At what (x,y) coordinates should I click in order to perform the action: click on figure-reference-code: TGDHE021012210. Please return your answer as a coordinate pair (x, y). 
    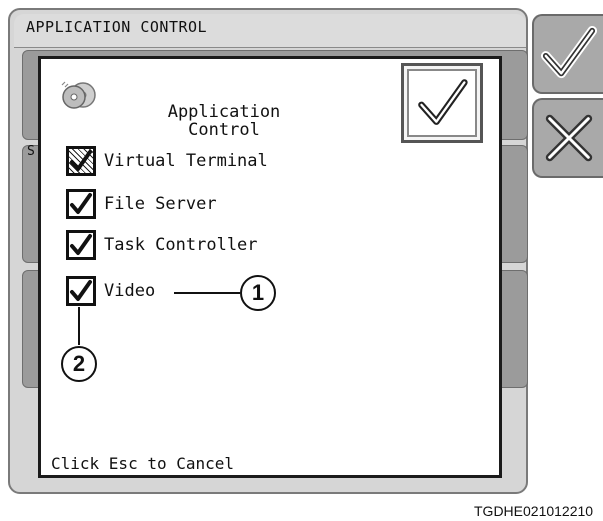
    Looking at the image, I should click on (534, 511).